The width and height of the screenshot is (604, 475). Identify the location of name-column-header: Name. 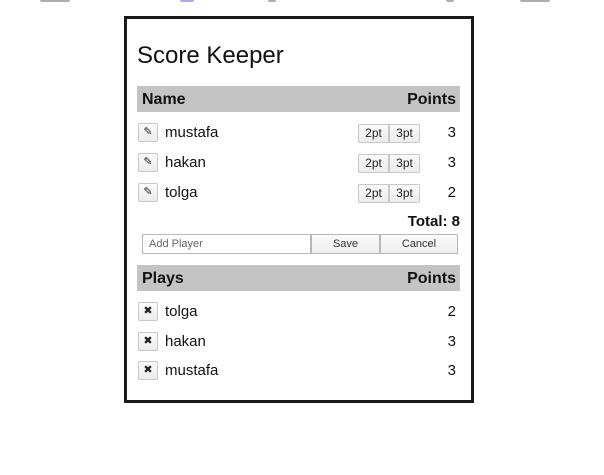
(164, 99).